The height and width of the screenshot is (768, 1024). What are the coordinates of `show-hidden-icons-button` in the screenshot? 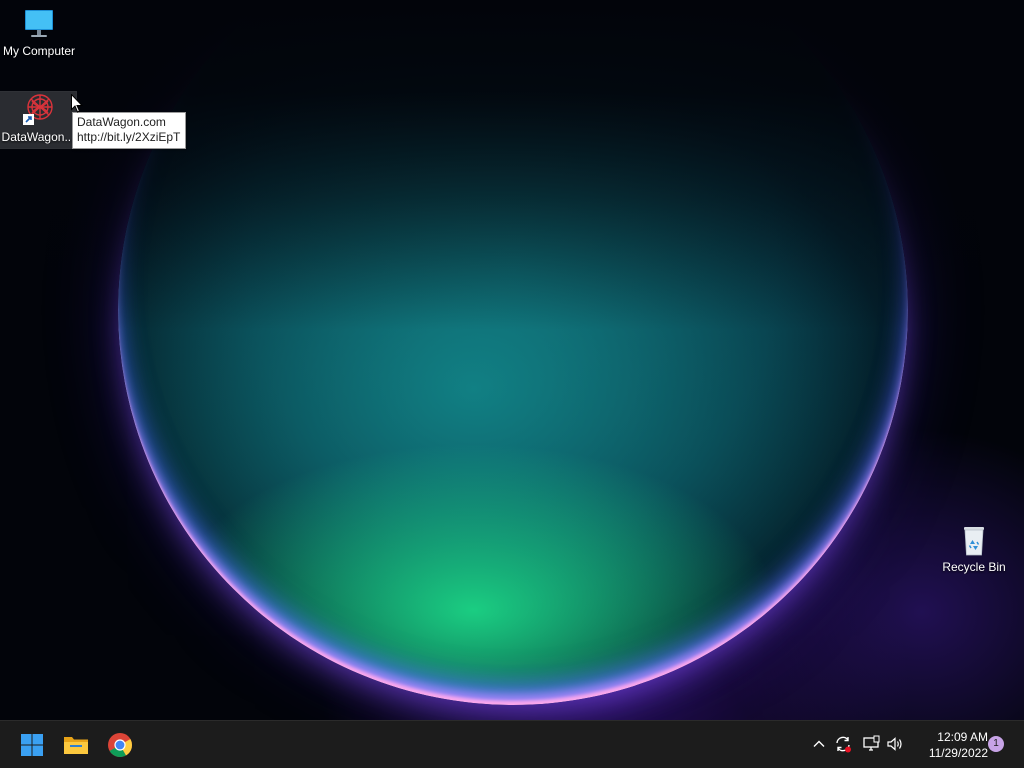 It's located at (819, 744).